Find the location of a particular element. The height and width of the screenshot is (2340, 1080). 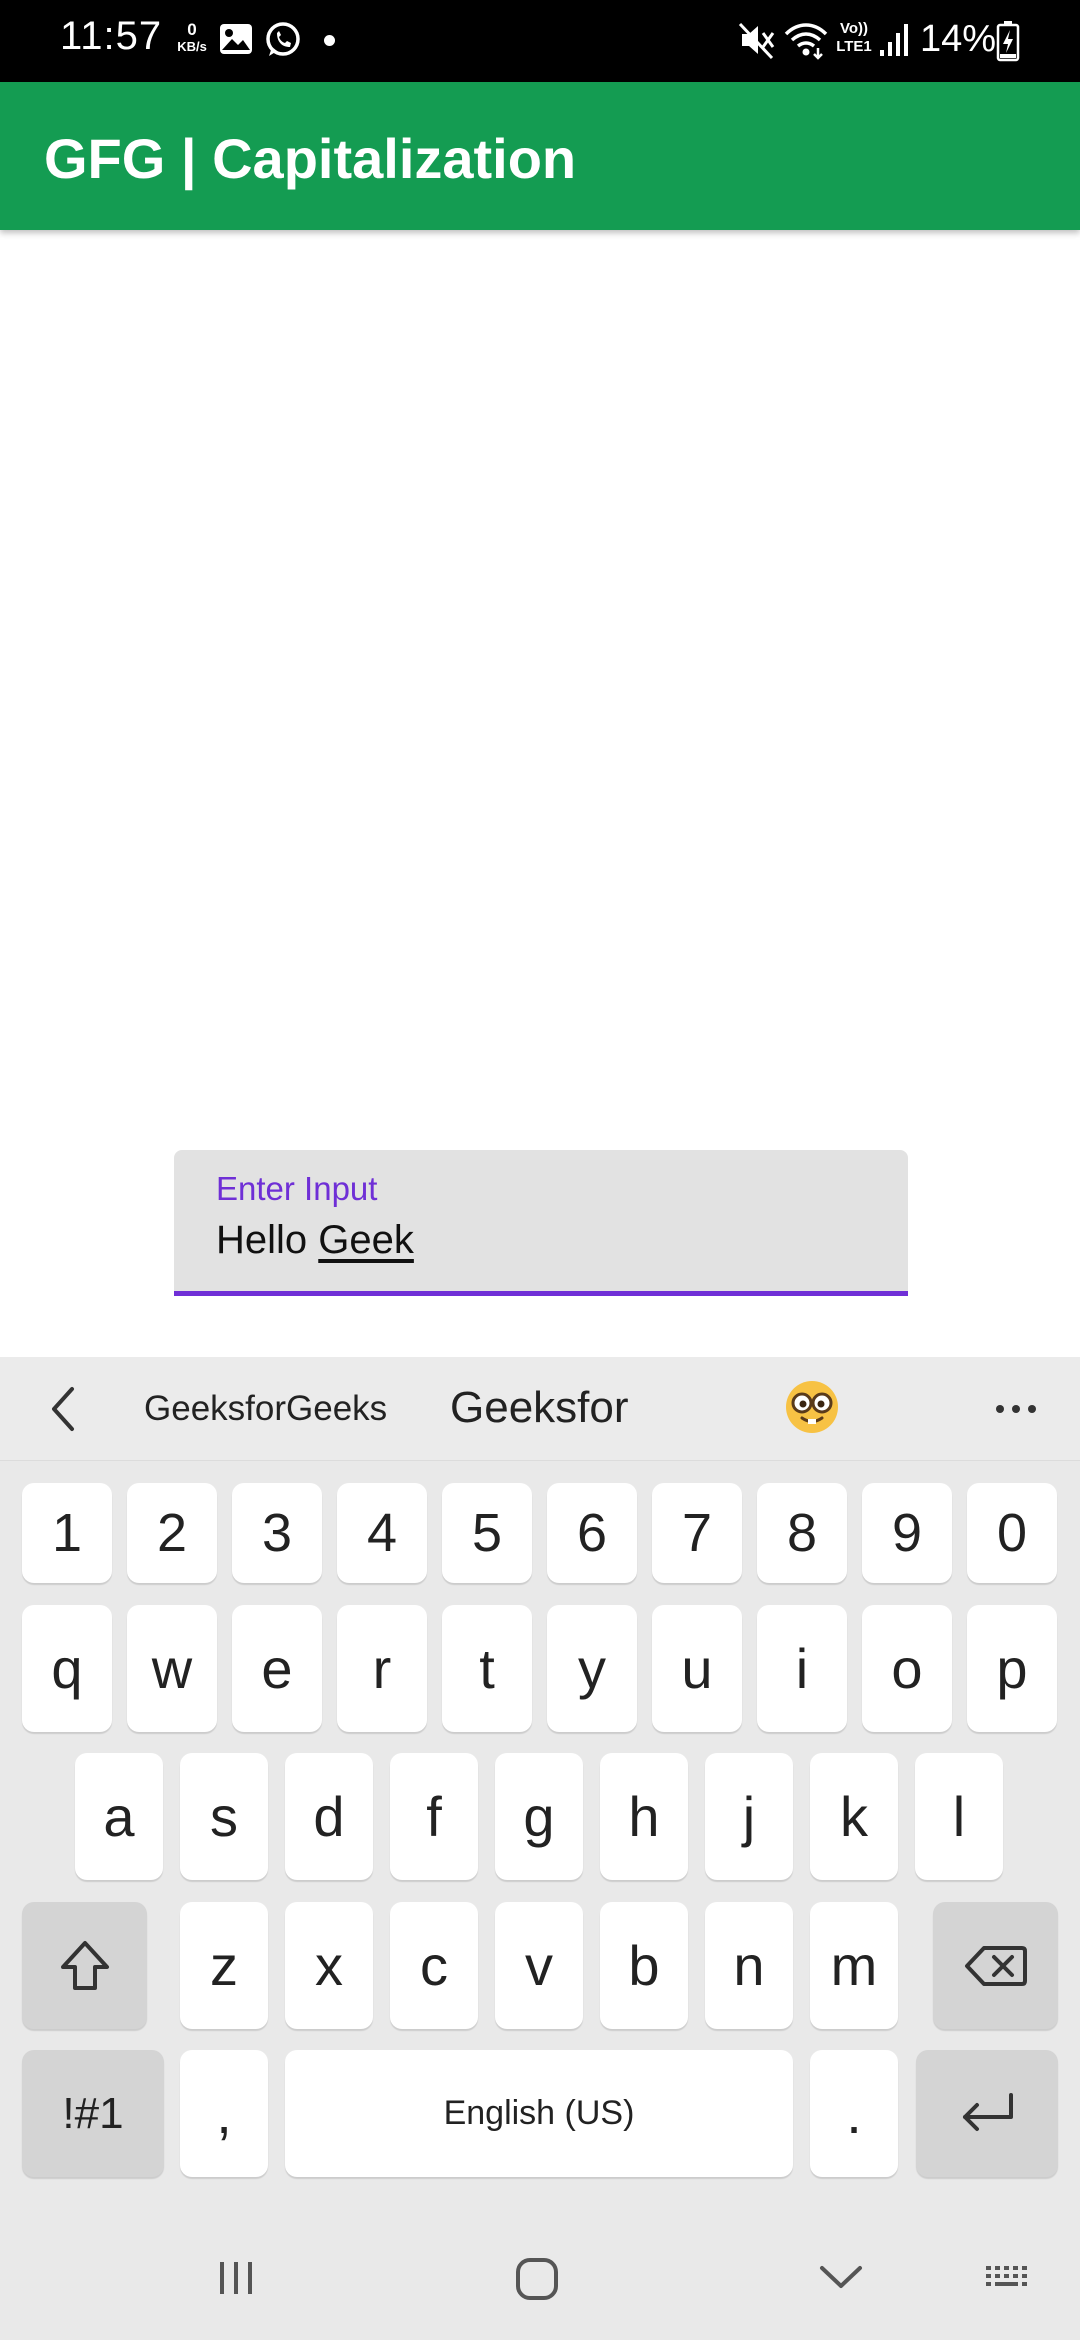

key-s: s is located at coordinates (224, 1816).